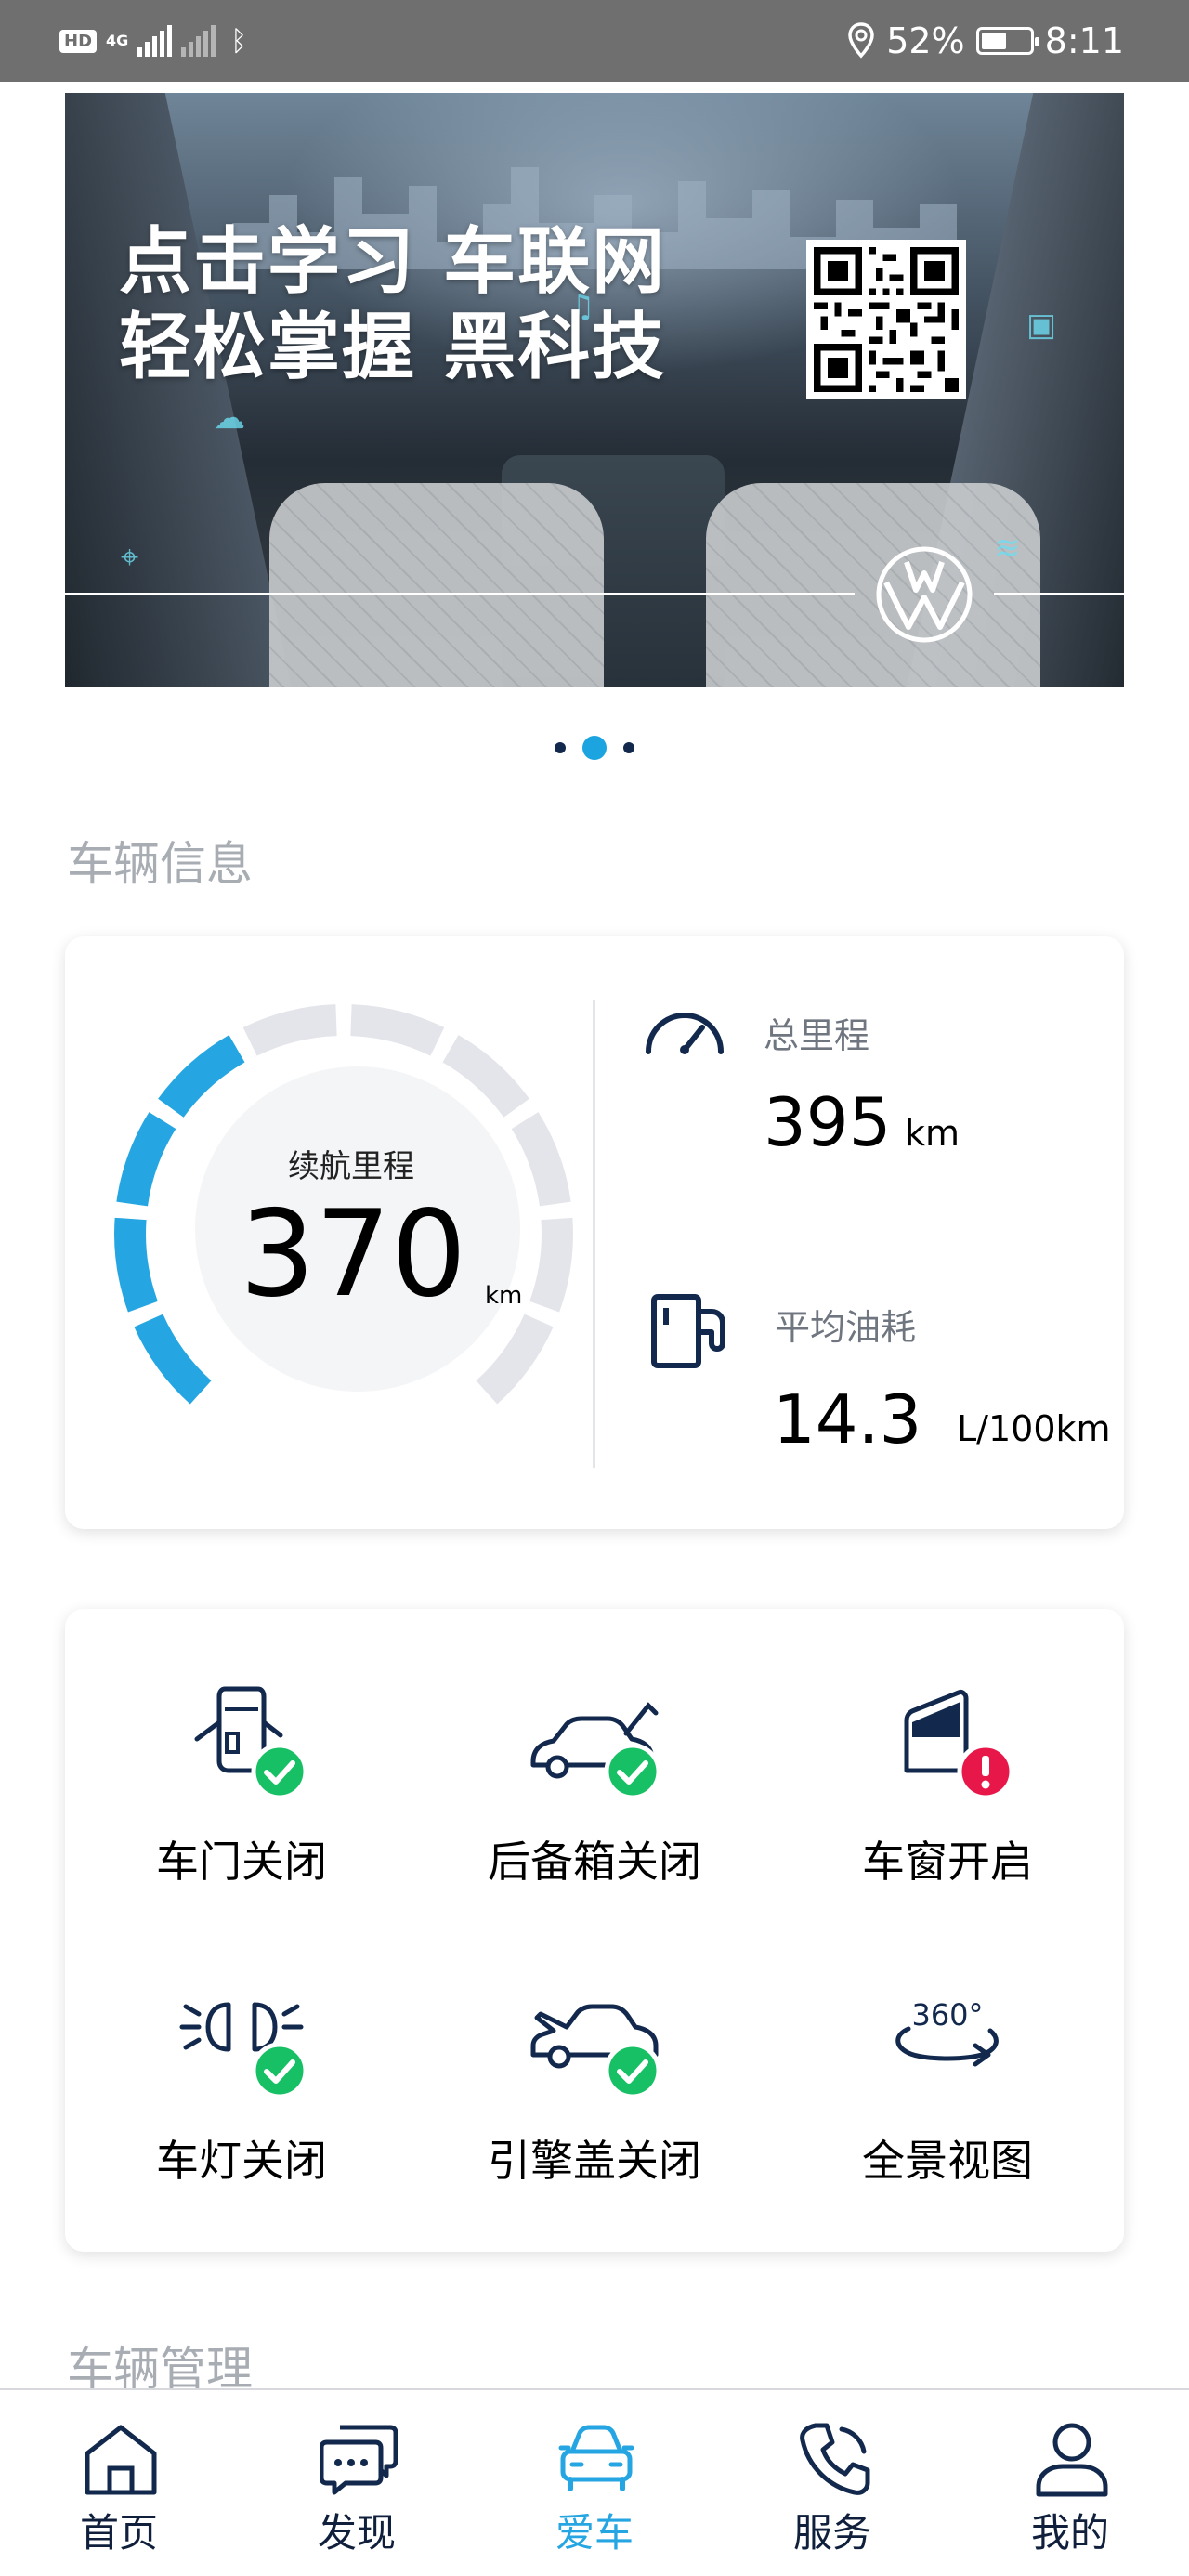 Image resolution: width=1189 pixels, height=2576 pixels. What do you see at coordinates (817, 1035) in the screenshot?
I see `odometer-label: 总里程` at bounding box center [817, 1035].